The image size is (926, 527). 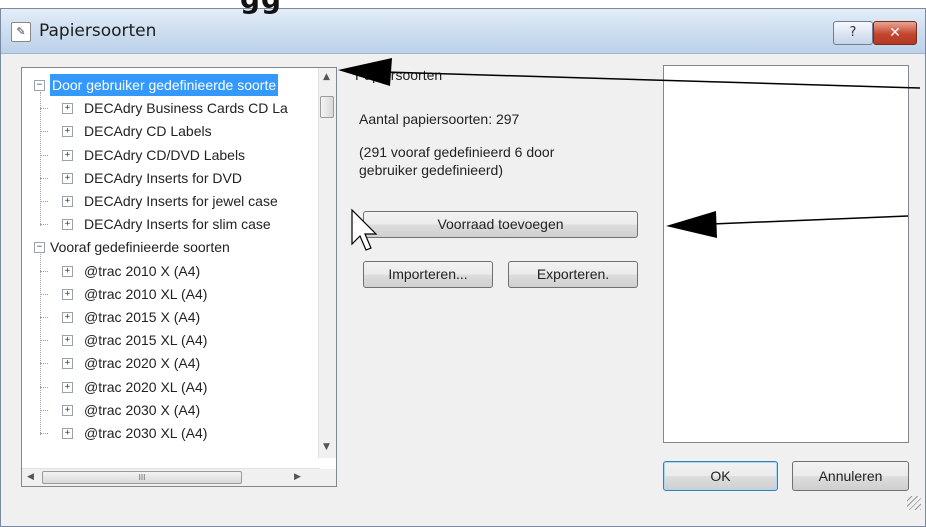 What do you see at coordinates (652, 80) in the screenshot?
I see `annotation-arrow-line-top` at bounding box center [652, 80].